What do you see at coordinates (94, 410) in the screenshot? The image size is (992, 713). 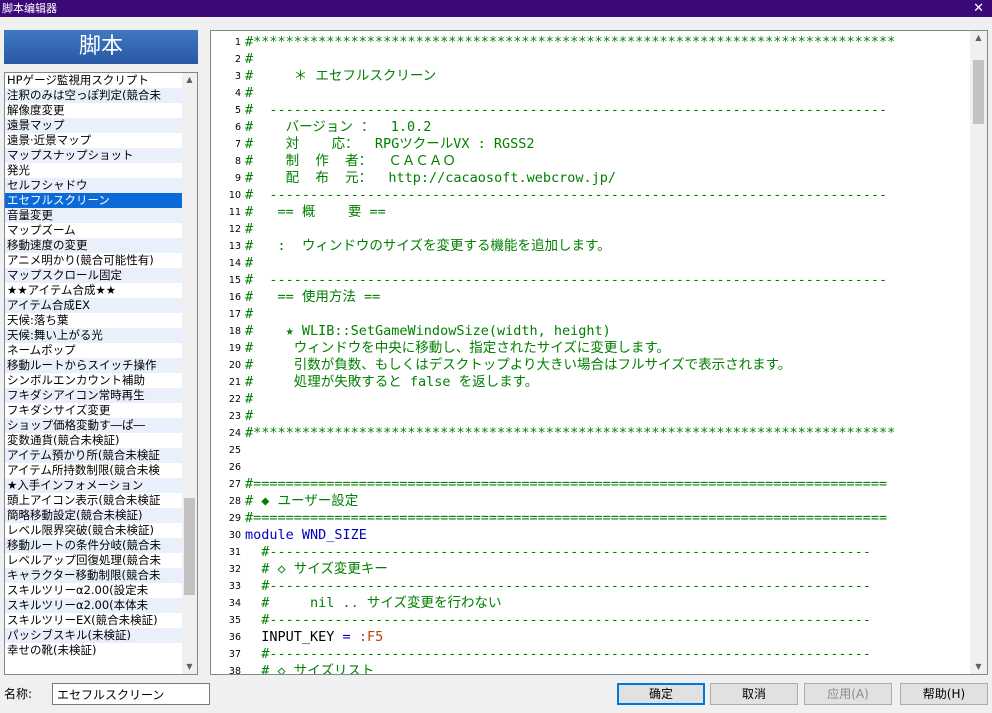 I see `list-item: フキダシサイズ変更` at bounding box center [94, 410].